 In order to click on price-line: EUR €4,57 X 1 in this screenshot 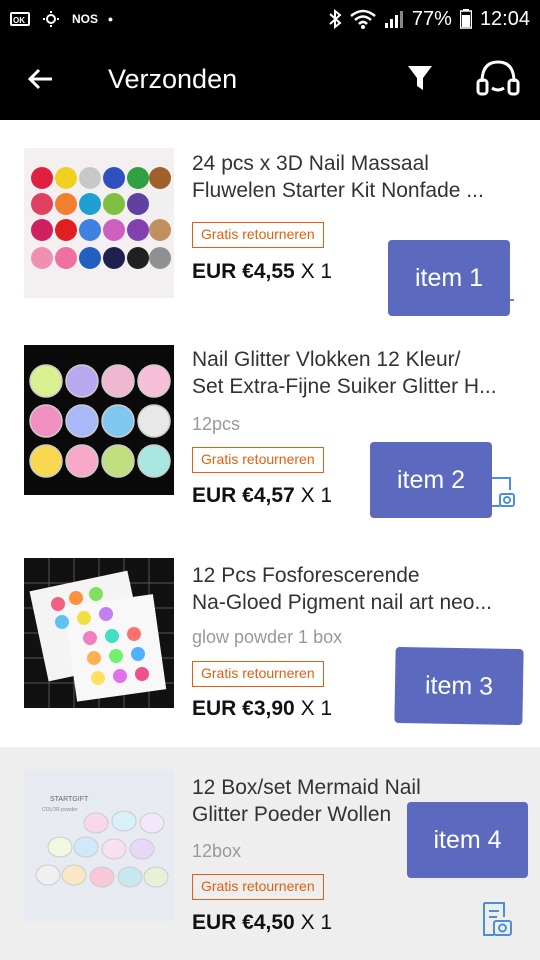, I will do `click(262, 496)`.